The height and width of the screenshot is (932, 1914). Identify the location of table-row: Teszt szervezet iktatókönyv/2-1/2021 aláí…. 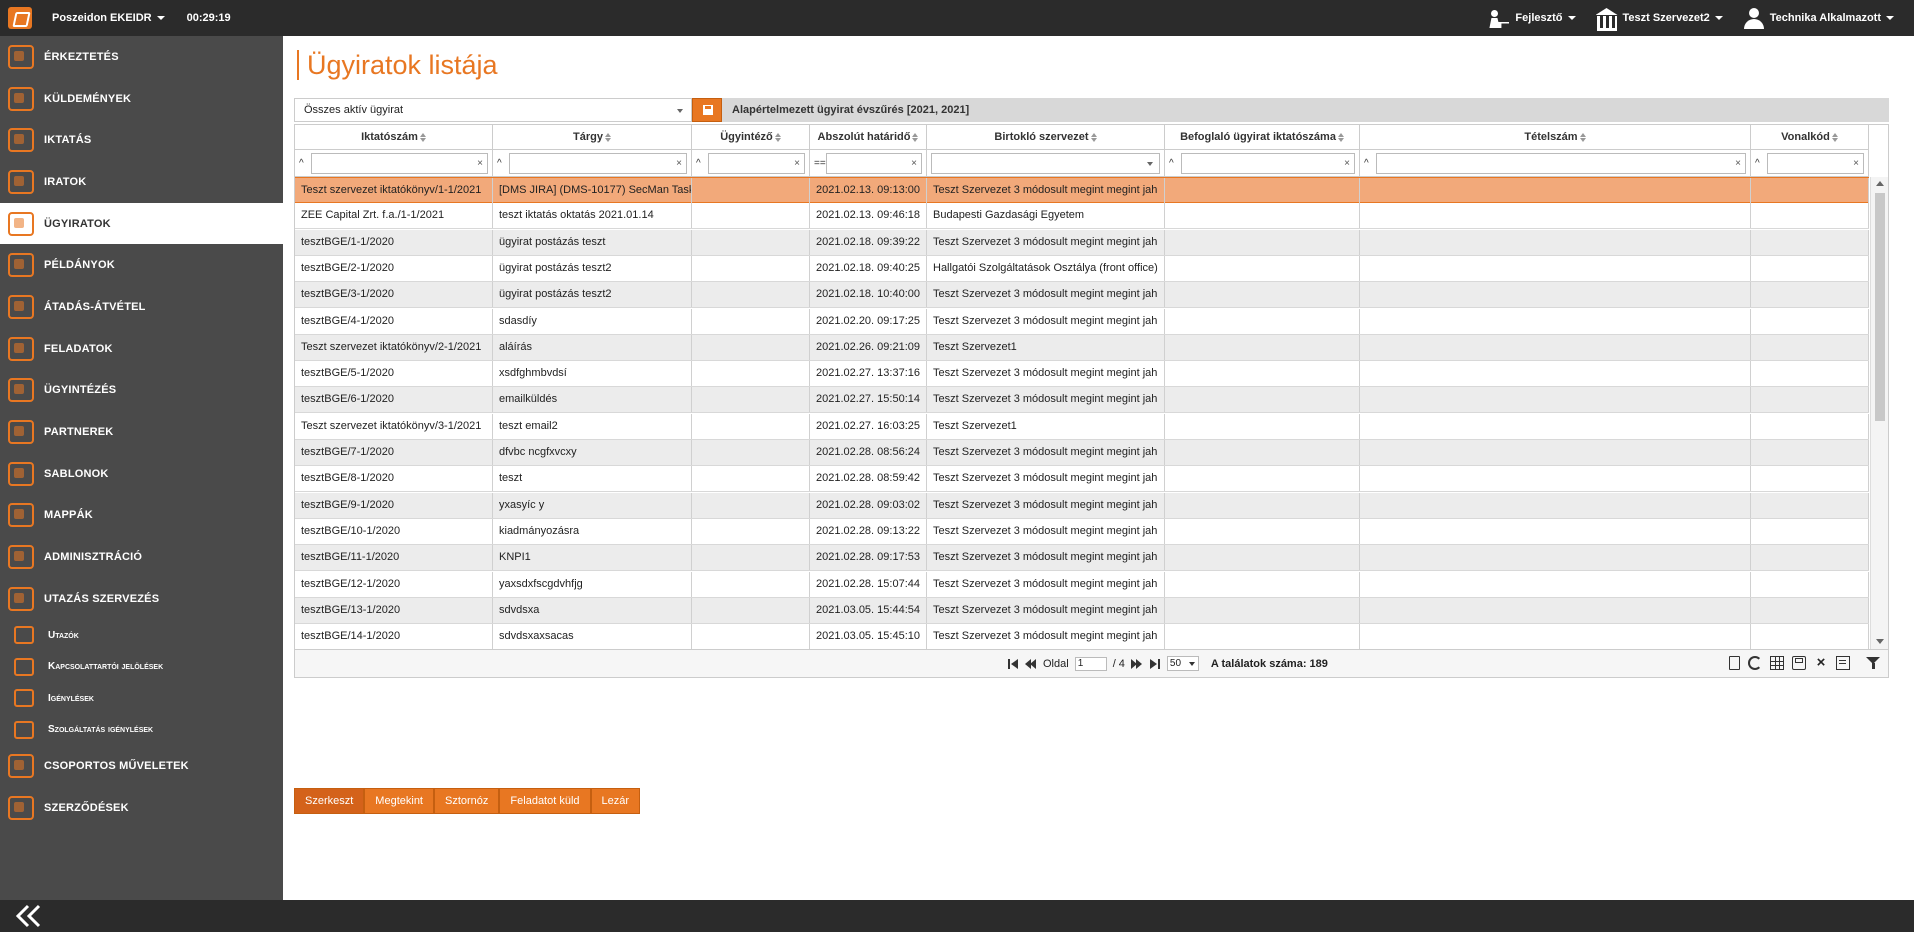
(1082, 347).